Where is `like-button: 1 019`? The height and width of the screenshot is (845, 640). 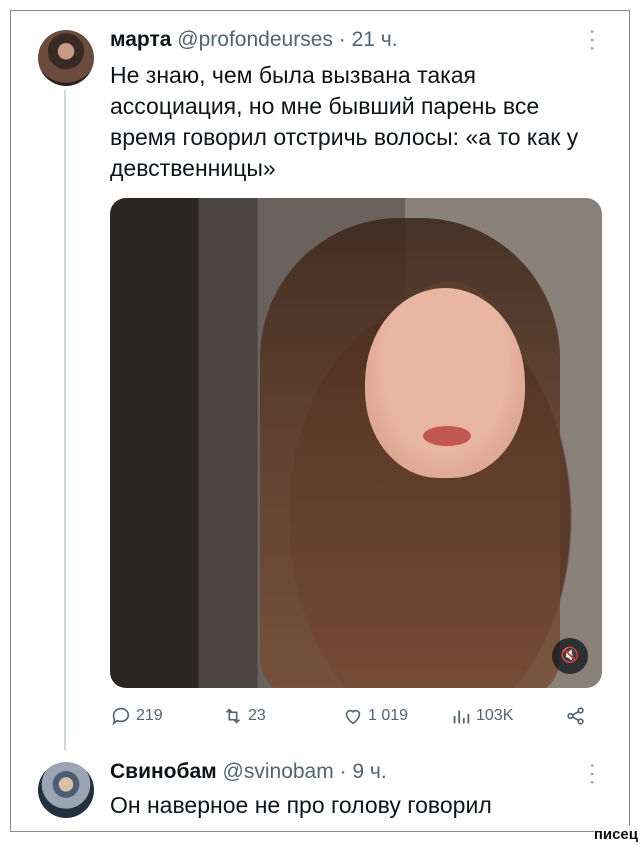 like-button: 1 019 is located at coordinates (375, 716).